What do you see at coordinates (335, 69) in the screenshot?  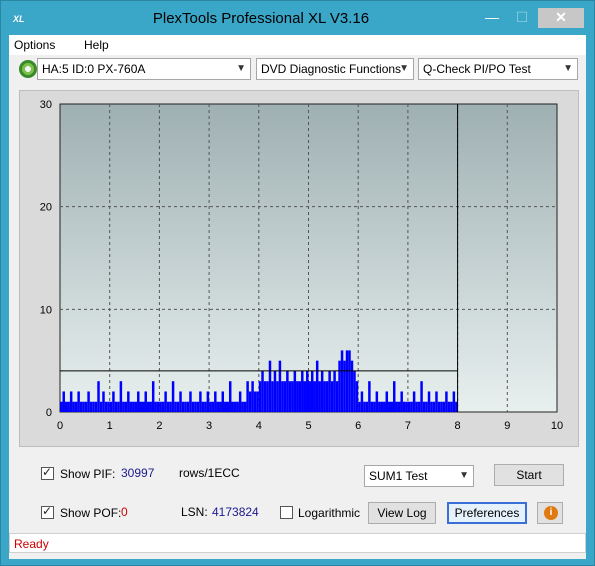 I see `function-select: DVD Diagnostic Functions ▼` at bounding box center [335, 69].